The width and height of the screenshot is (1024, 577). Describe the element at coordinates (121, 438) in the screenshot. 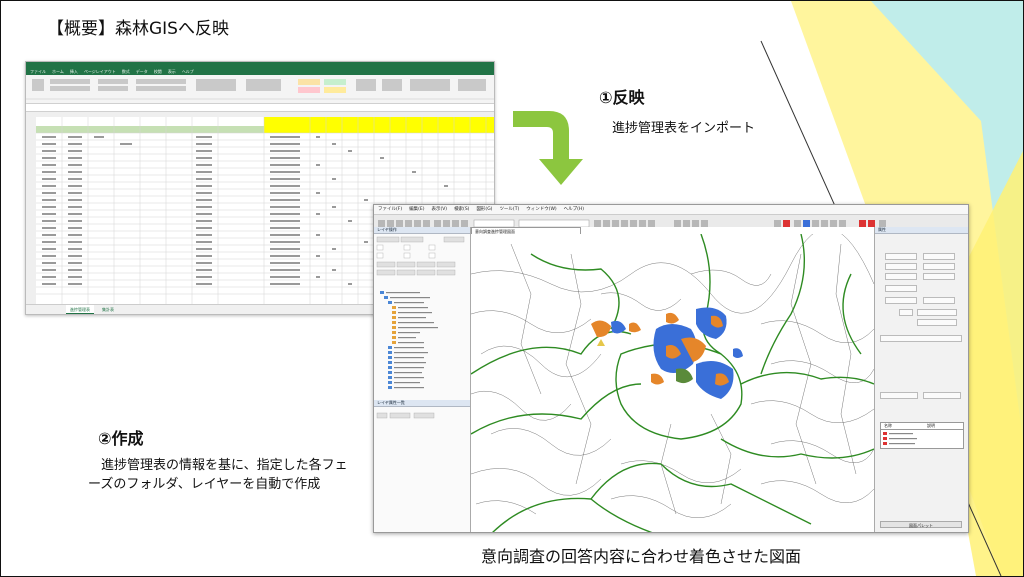

I see `step2-heading: ②作成` at that location.